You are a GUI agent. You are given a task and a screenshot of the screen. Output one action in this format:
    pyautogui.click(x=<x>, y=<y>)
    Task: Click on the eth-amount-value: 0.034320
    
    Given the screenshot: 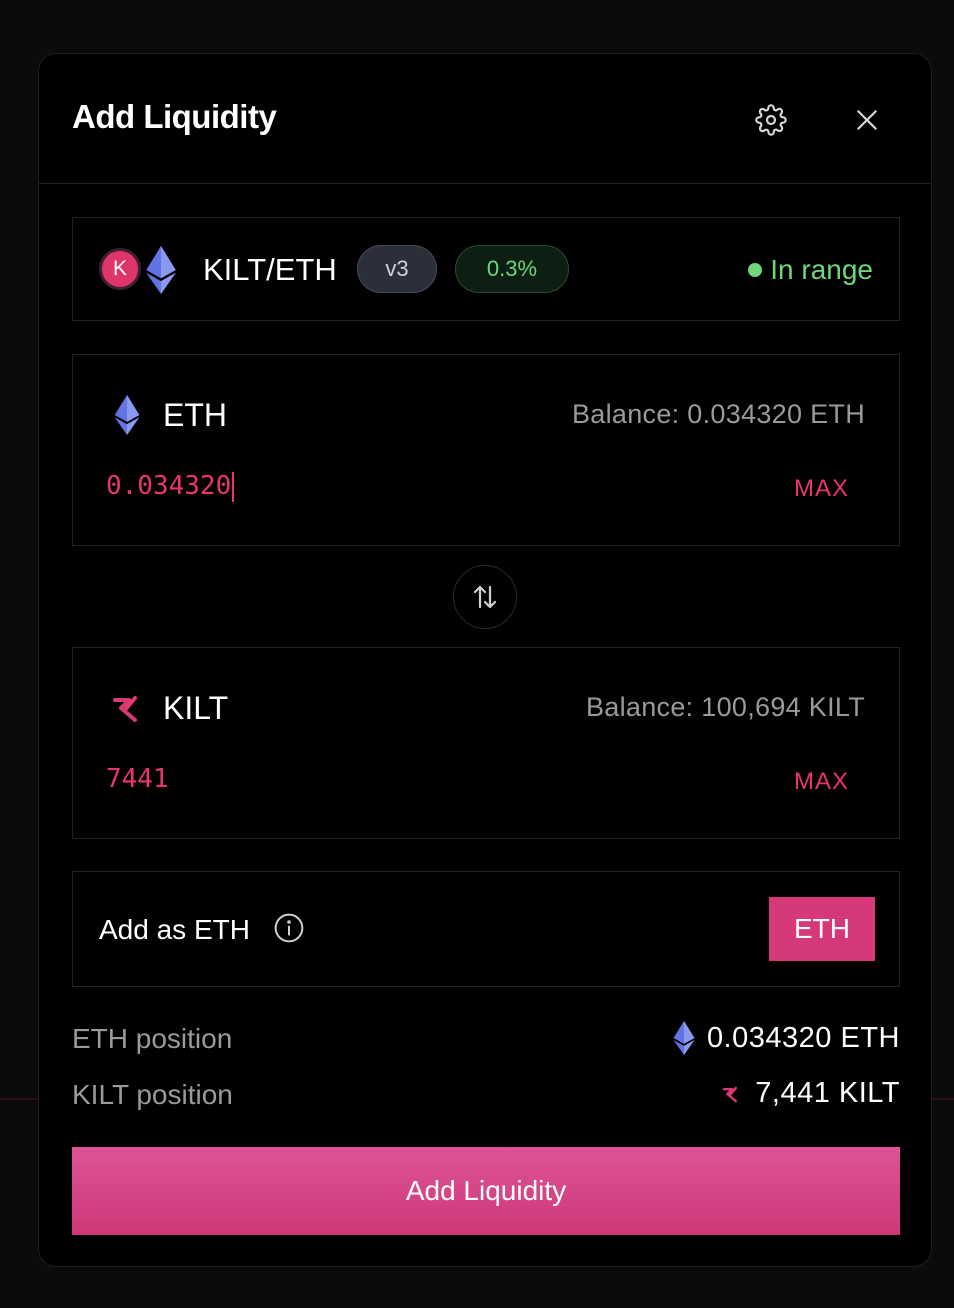 What is the action you would take?
    pyautogui.click(x=169, y=486)
    